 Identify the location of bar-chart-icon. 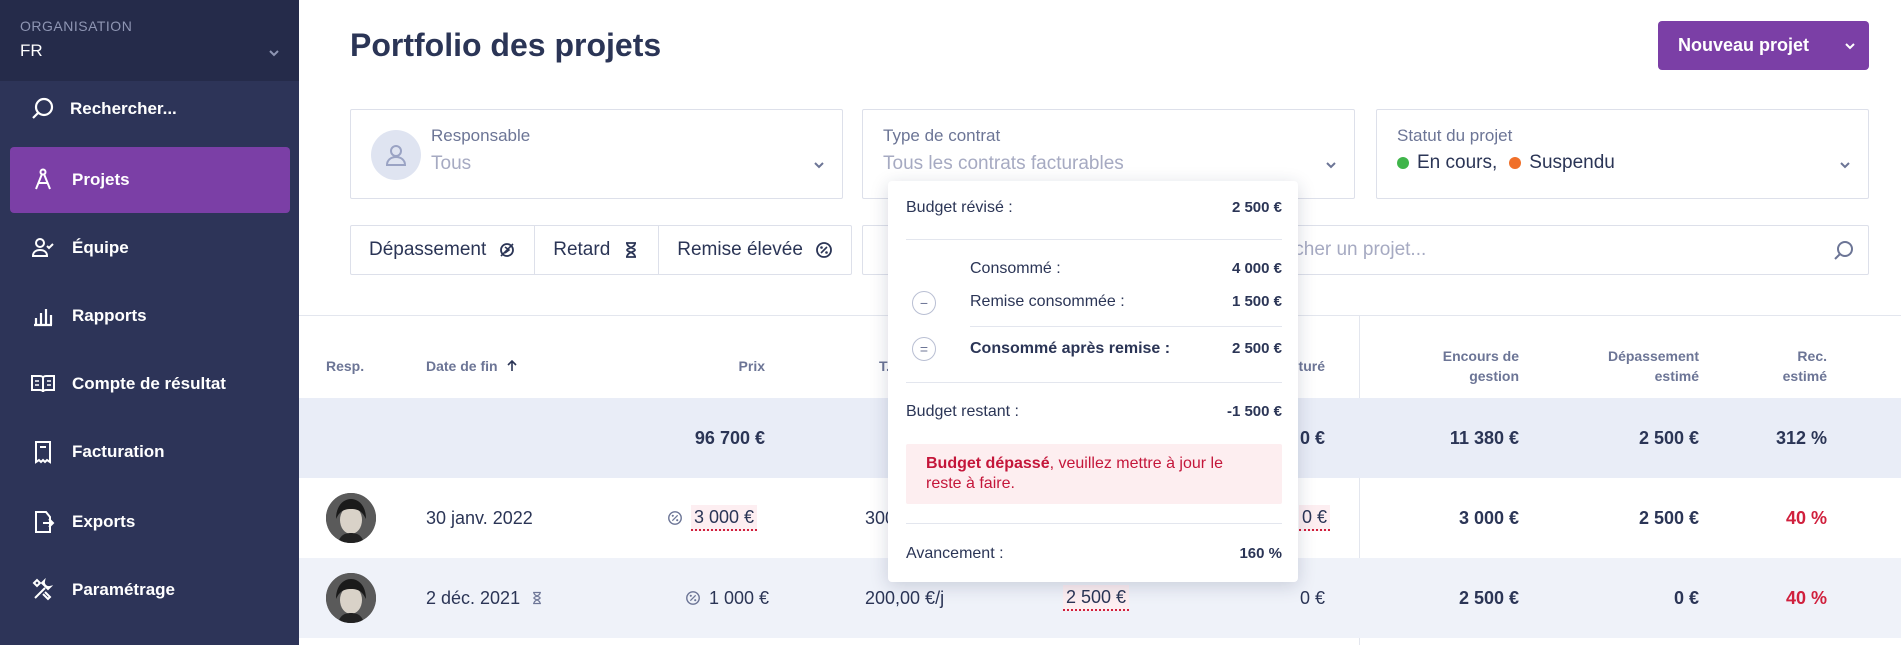
(43, 318).